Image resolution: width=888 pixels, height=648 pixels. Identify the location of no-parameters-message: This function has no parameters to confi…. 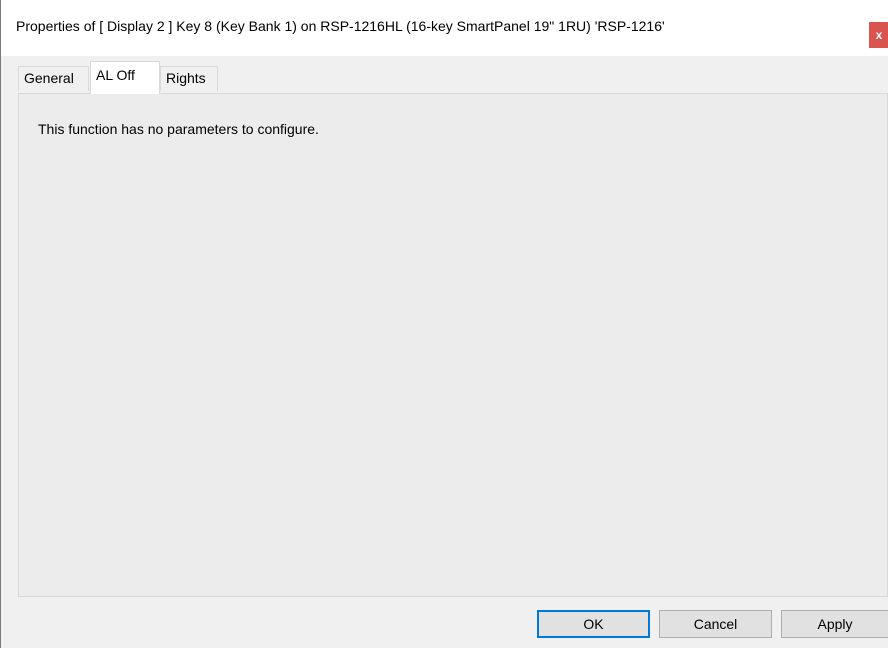
(178, 129).